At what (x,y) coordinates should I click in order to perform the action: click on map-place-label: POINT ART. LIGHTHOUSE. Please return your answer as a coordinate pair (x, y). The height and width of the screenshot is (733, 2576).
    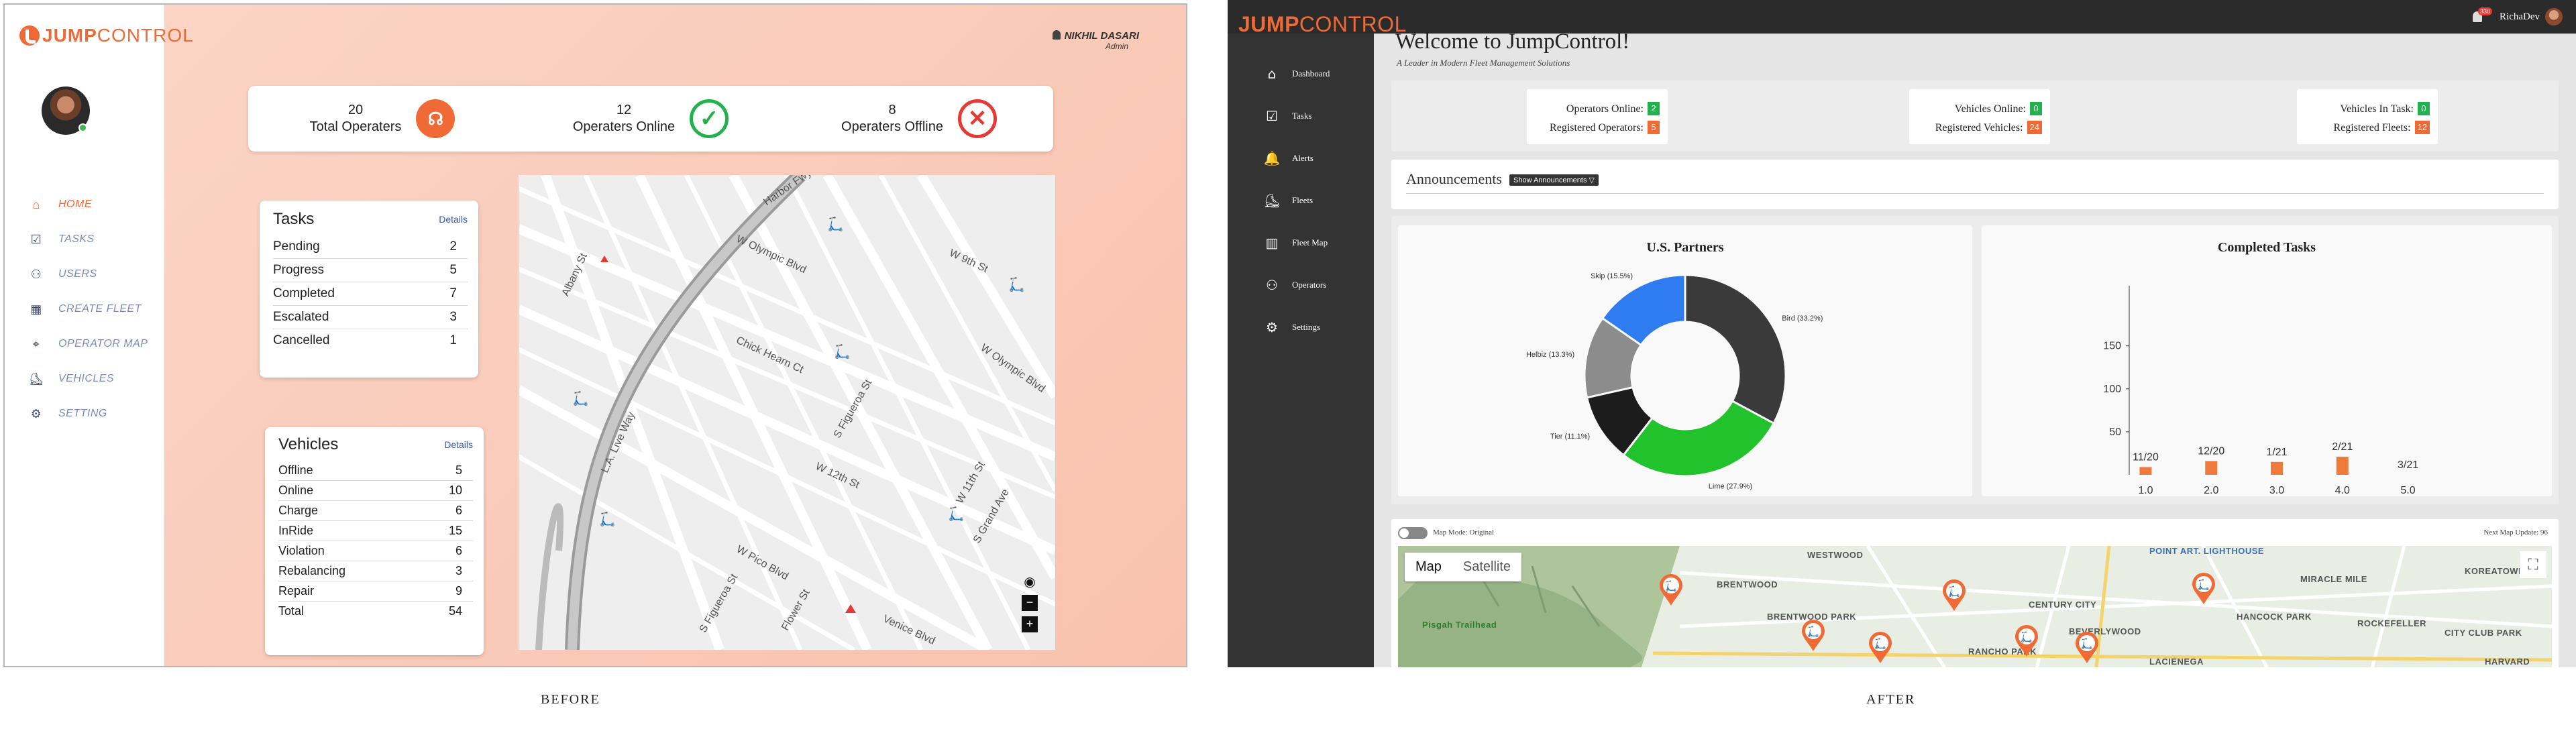
    Looking at the image, I should click on (2207, 551).